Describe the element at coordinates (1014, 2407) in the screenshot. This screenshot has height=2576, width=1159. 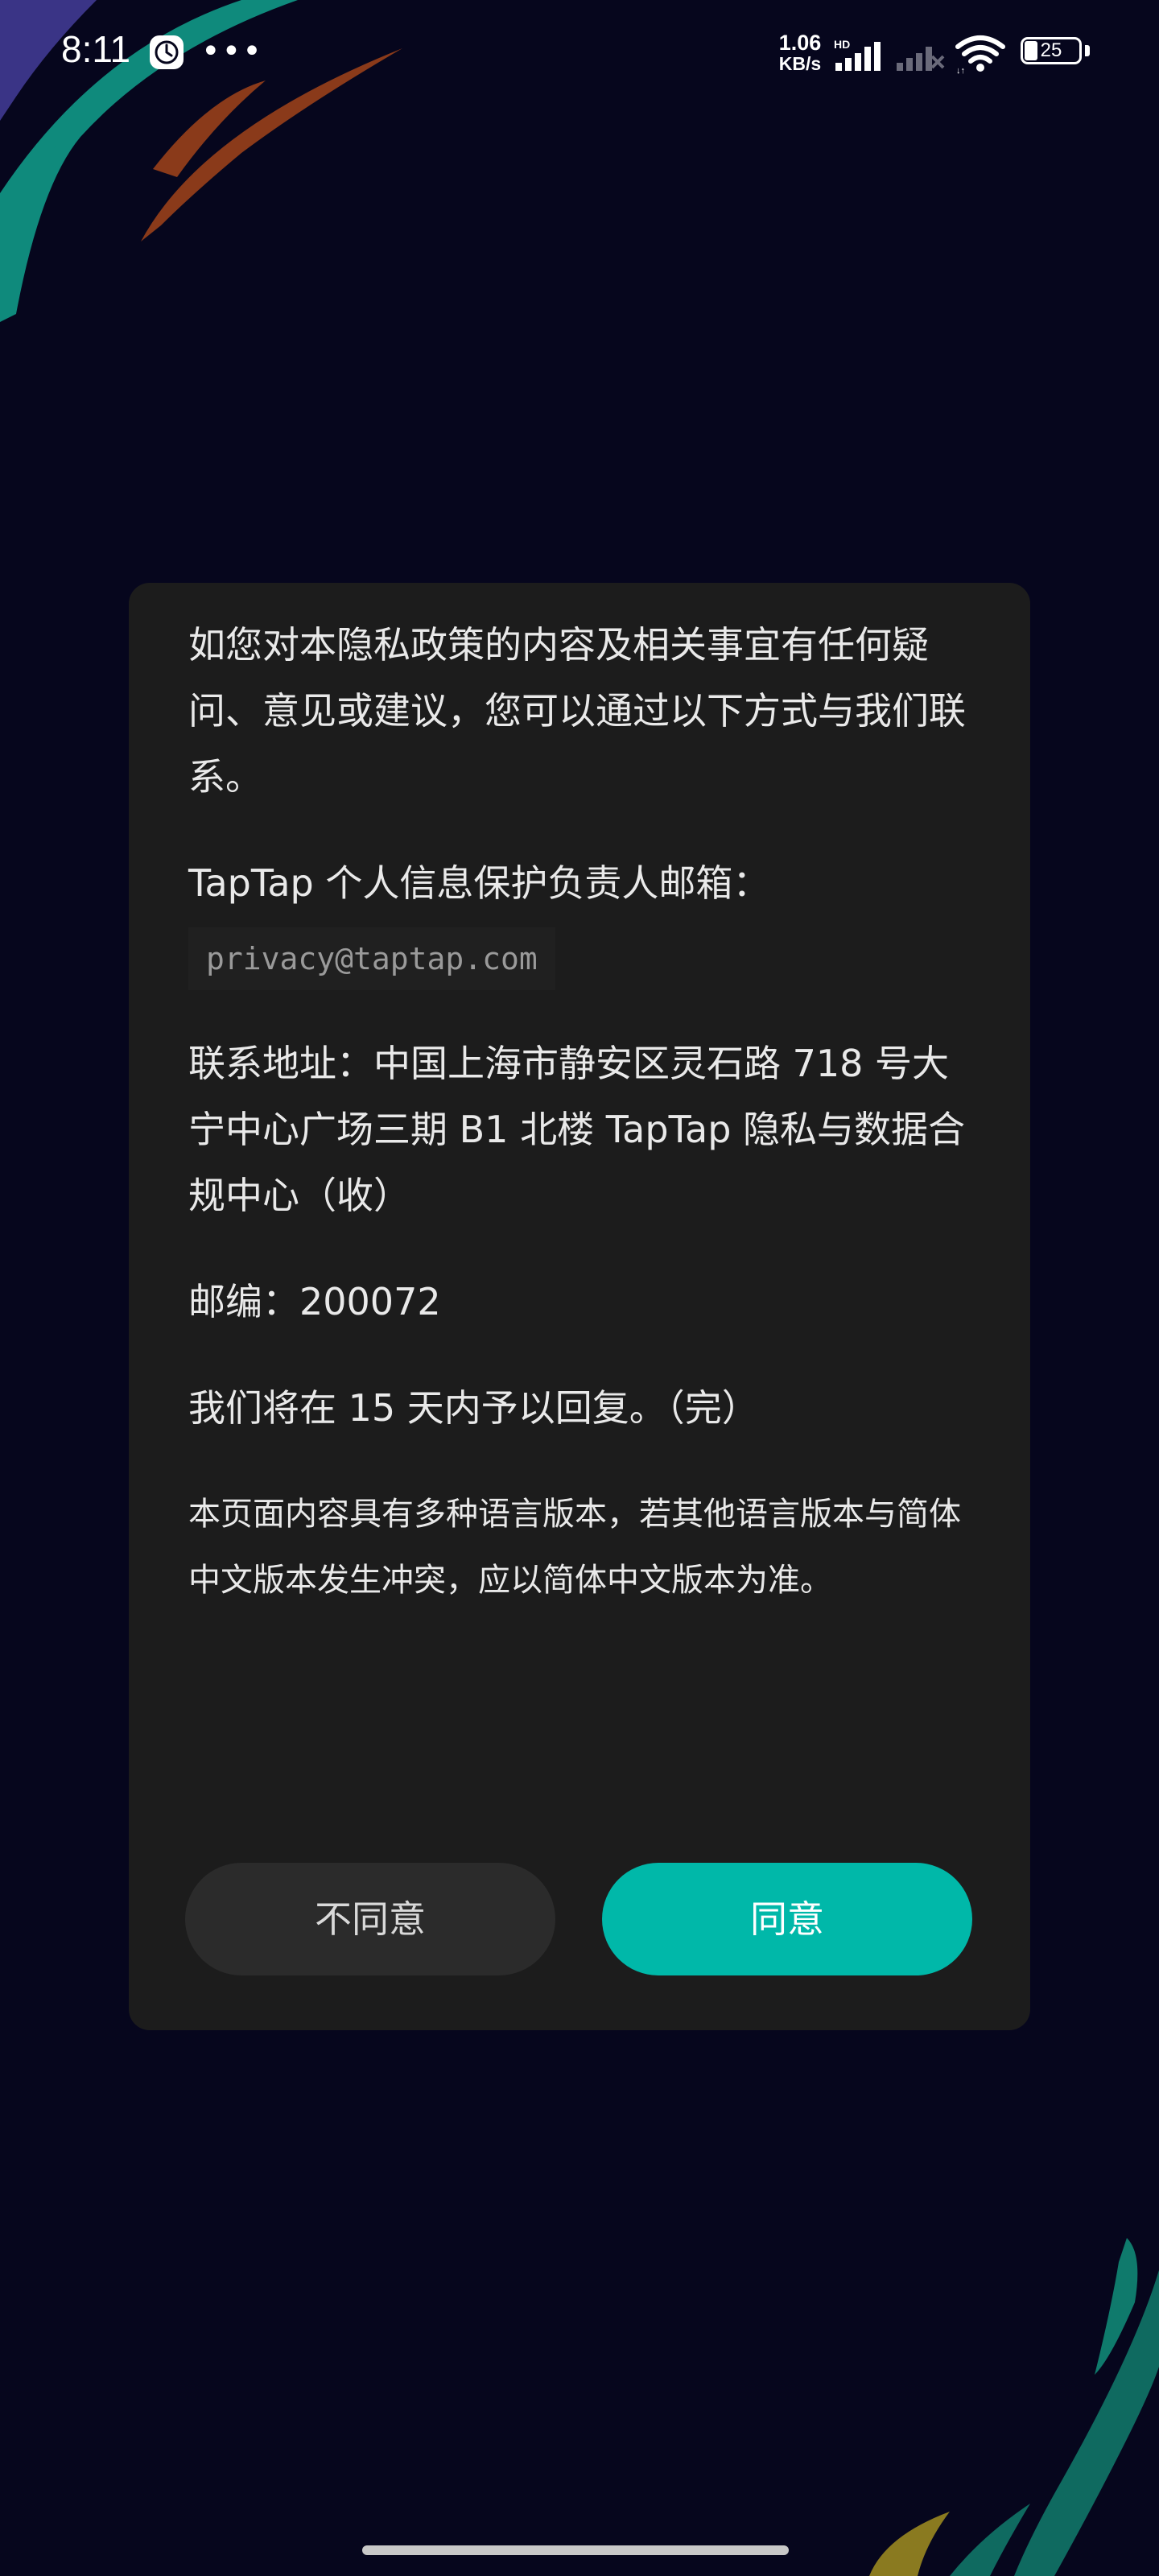
I see `decorative-brush-art-bottom` at that location.